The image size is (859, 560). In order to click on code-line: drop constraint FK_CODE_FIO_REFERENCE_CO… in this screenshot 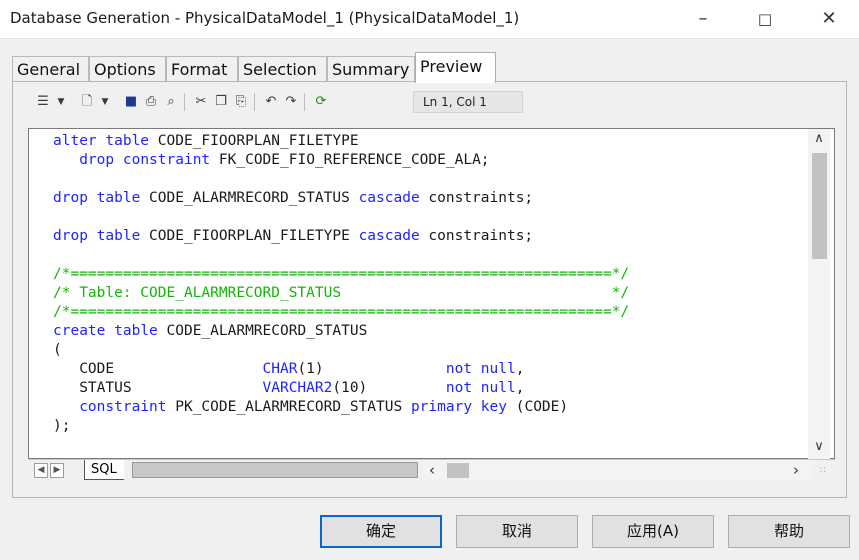, I will do `click(284, 160)`.